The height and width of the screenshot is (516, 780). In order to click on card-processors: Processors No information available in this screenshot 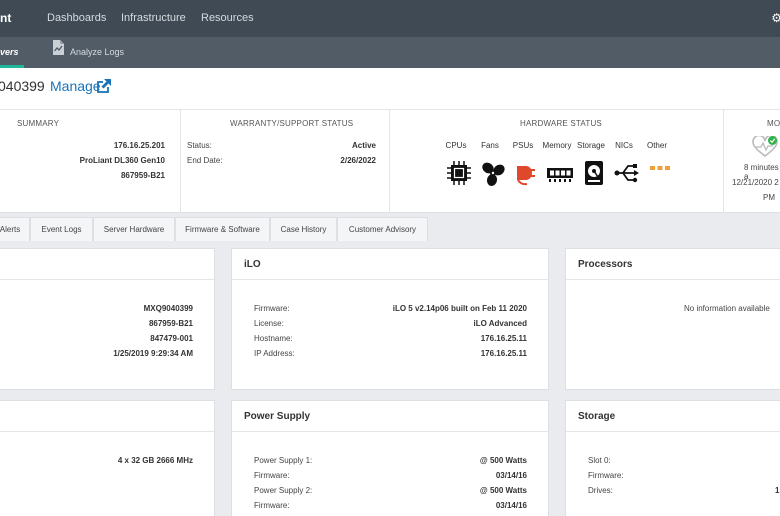, I will do `click(672, 319)`.